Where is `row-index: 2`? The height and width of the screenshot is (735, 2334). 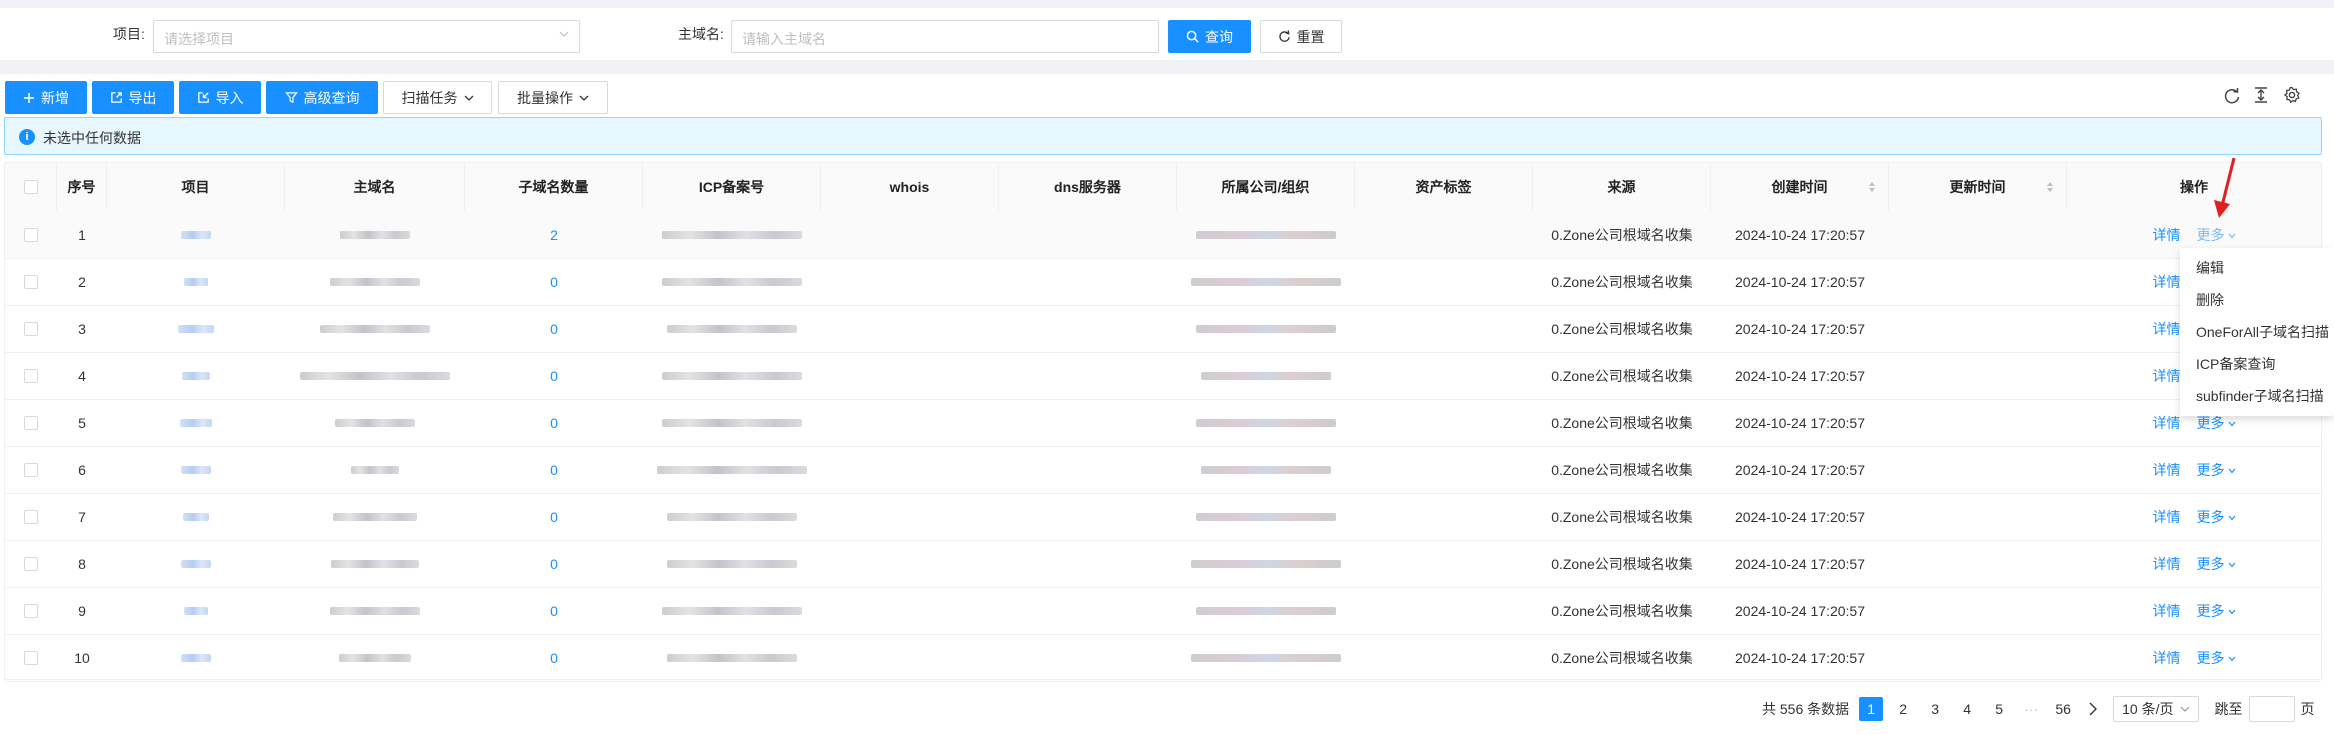 row-index: 2 is located at coordinates (82, 281).